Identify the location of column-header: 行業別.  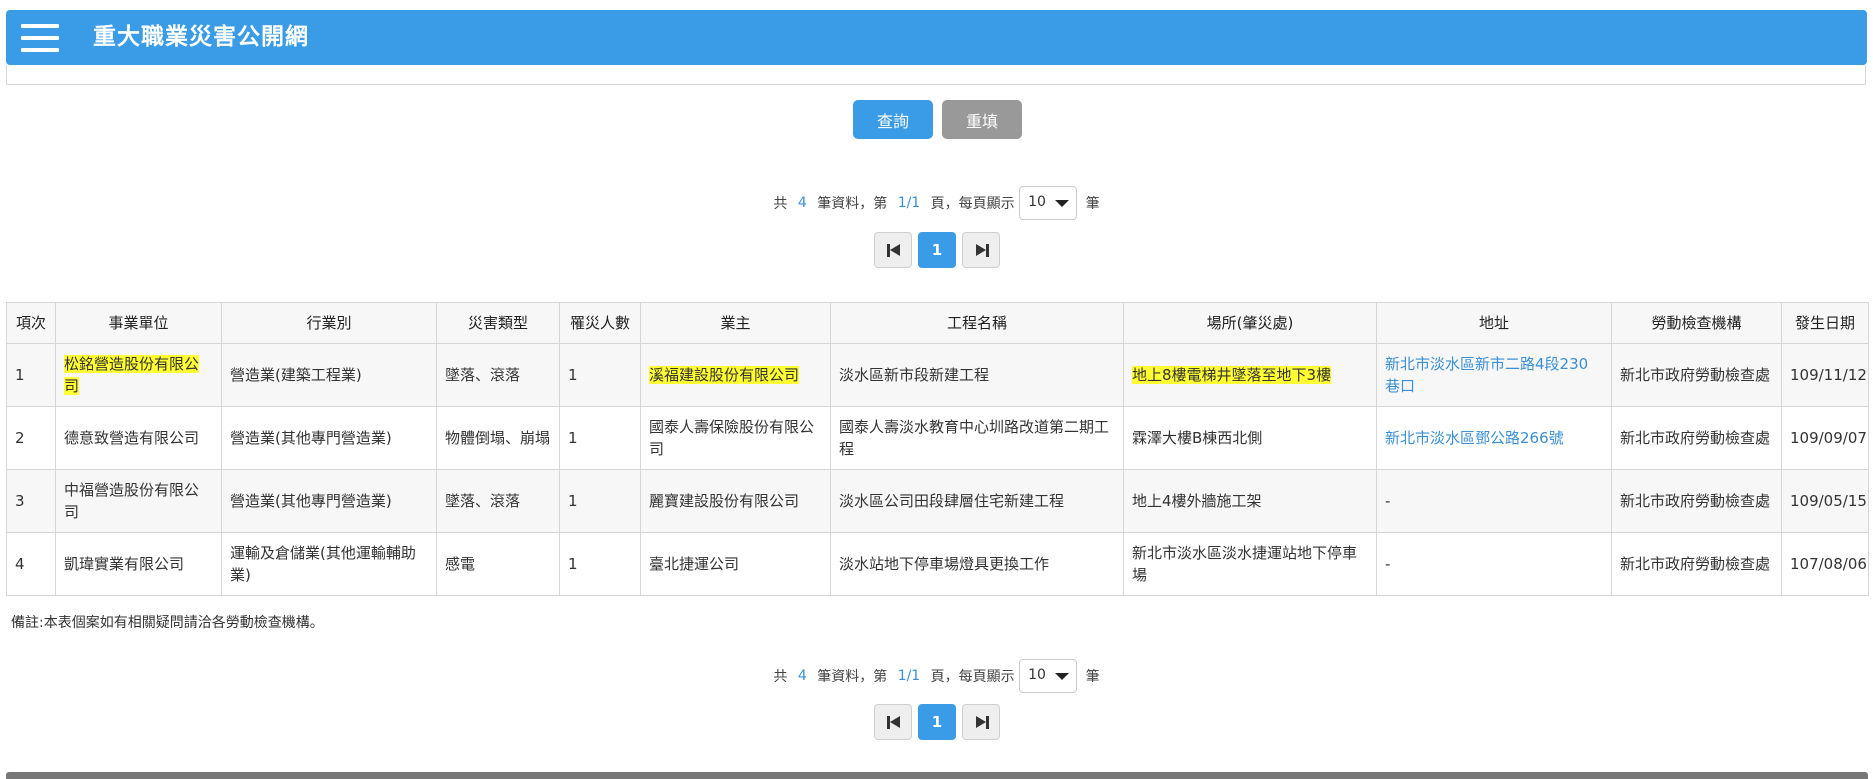
(329, 323).